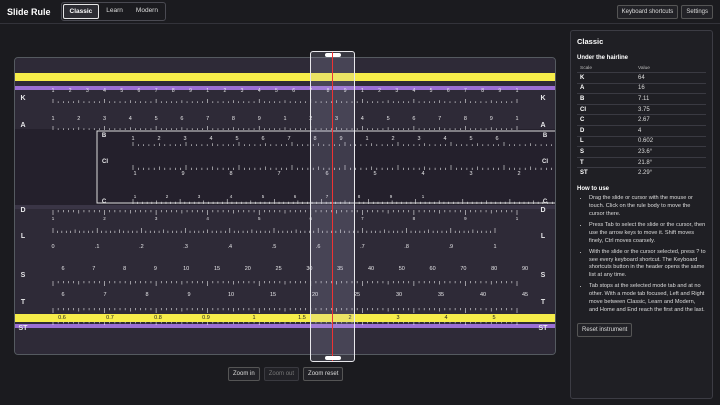 The image size is (720, 405). Describe the element at coordinates (494, 269) in the screenshot. I see `s-tick-label: 80` at that location.